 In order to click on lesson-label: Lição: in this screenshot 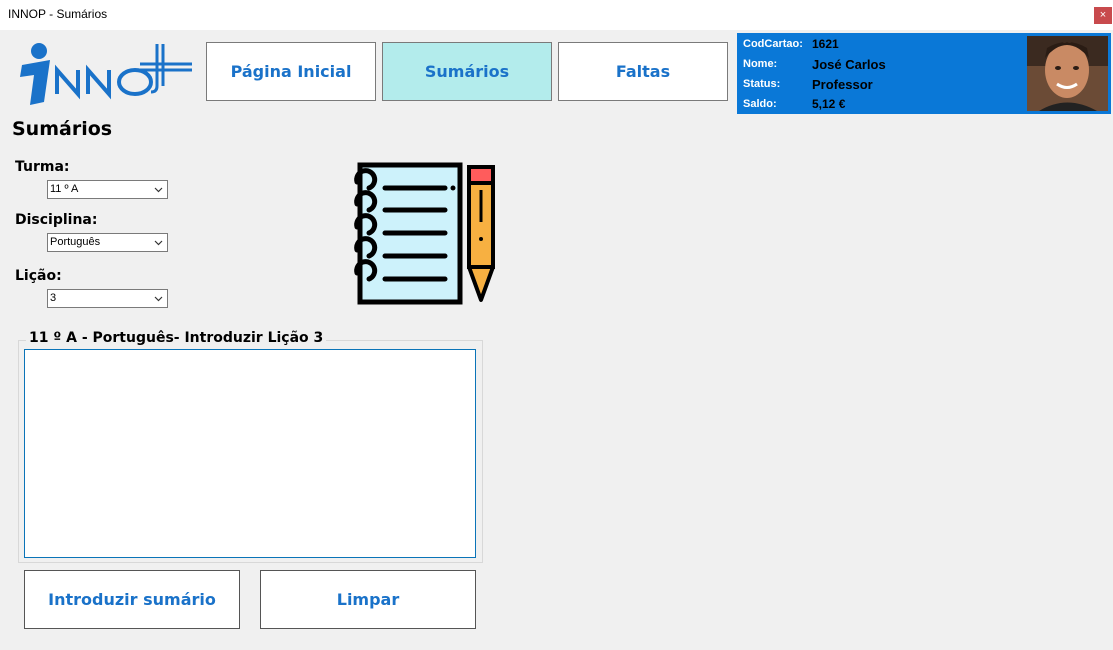, I will do `click(38, 276)`.